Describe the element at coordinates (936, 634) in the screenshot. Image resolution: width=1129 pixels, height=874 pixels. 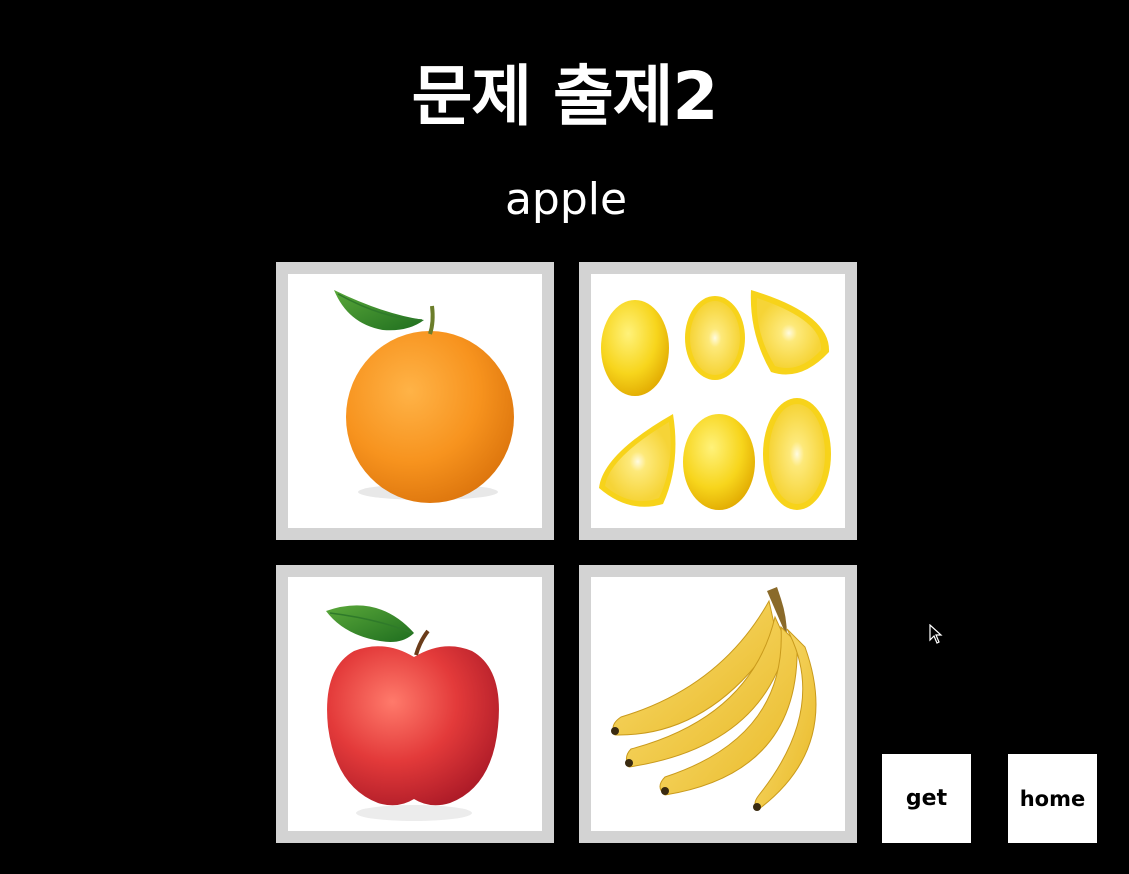
I see `mouse-pointer-icon` at that location.